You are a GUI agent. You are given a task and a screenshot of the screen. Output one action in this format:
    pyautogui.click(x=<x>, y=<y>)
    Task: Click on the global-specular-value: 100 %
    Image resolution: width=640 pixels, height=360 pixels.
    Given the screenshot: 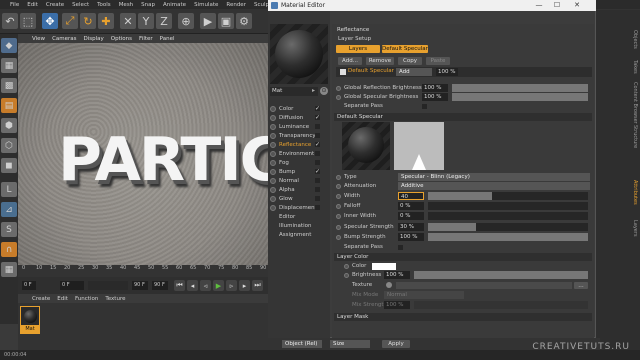 What is the action you would take?
    pyautogui.click(x=435, y=97)
    